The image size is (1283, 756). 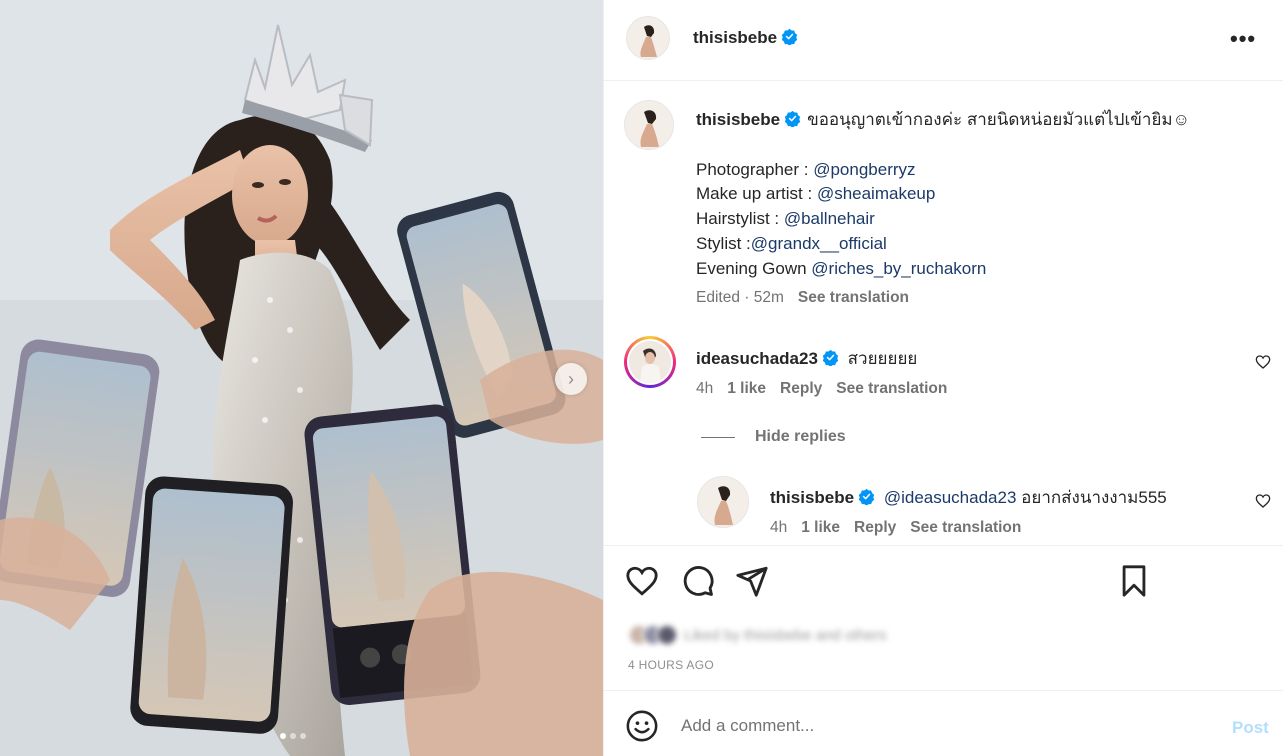 What do you see at coordinates (671, 665) in the screenshot?
I see `post-timestamp: 4 HOURS AGO` at bounding box center [671, 665].